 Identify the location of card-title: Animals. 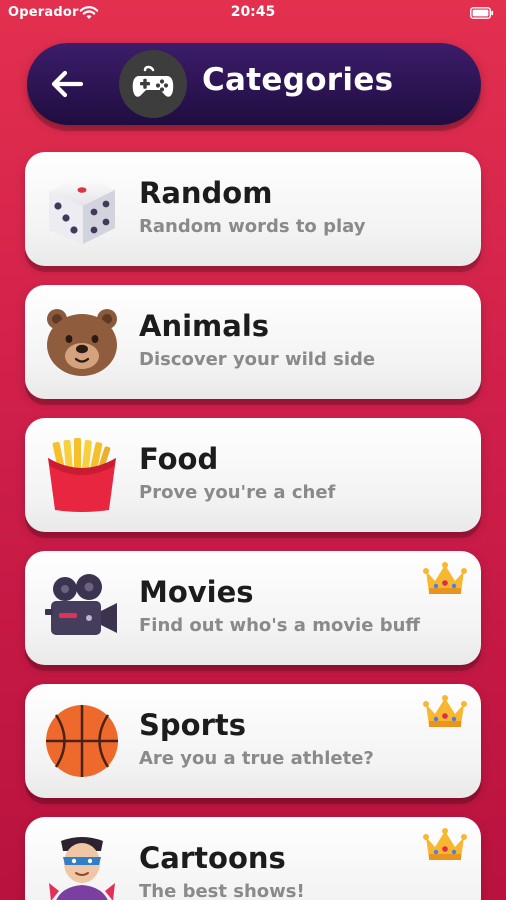
(204, 326).